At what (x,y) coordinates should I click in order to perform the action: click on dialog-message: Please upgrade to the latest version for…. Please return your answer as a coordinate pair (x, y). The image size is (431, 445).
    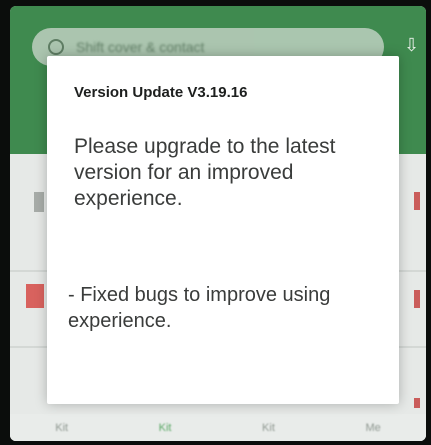
    Looking at the image, I should click on (205, 172).